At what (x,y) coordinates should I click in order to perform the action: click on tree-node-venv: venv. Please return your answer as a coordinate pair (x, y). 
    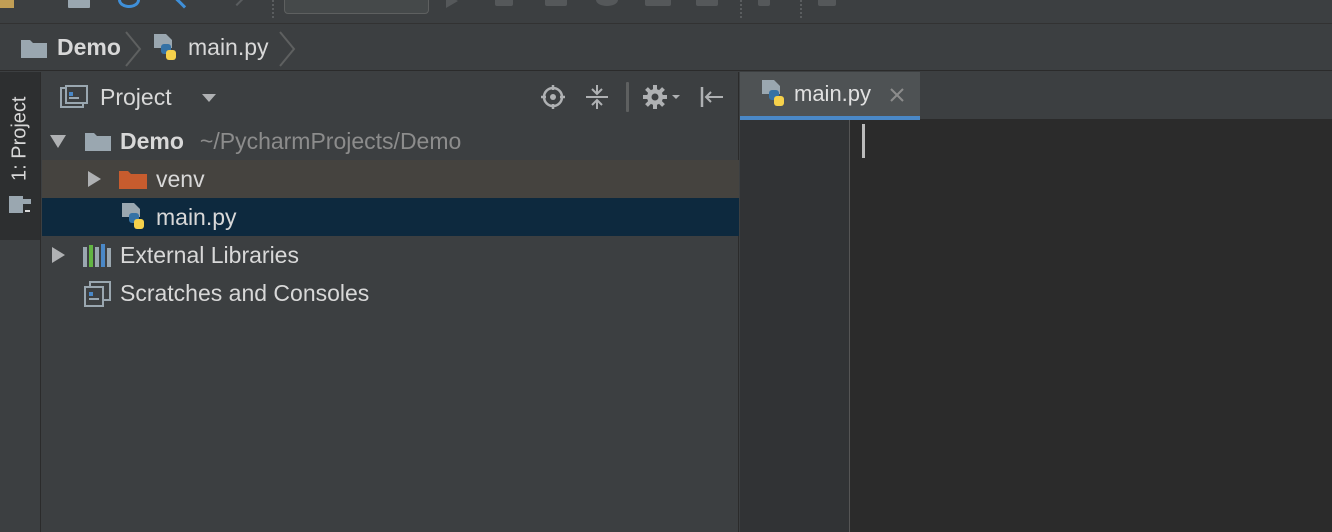
    Looking at the image, I should click on (390, 179).